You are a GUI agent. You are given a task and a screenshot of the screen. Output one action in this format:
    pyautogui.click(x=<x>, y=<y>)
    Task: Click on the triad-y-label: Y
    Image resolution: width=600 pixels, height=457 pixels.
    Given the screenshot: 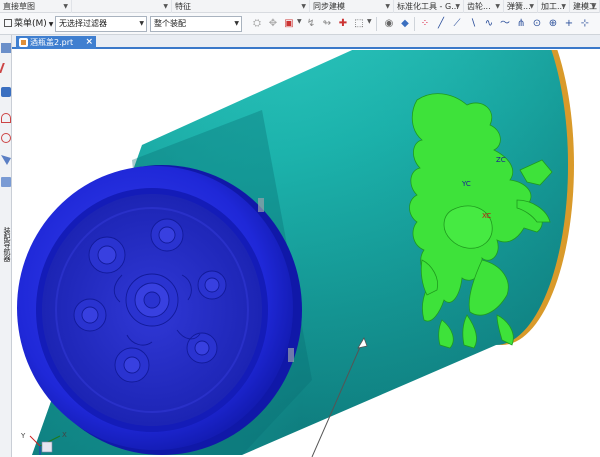 What is the action you would take?
    pyautogui.click(x=23, y=436)
    